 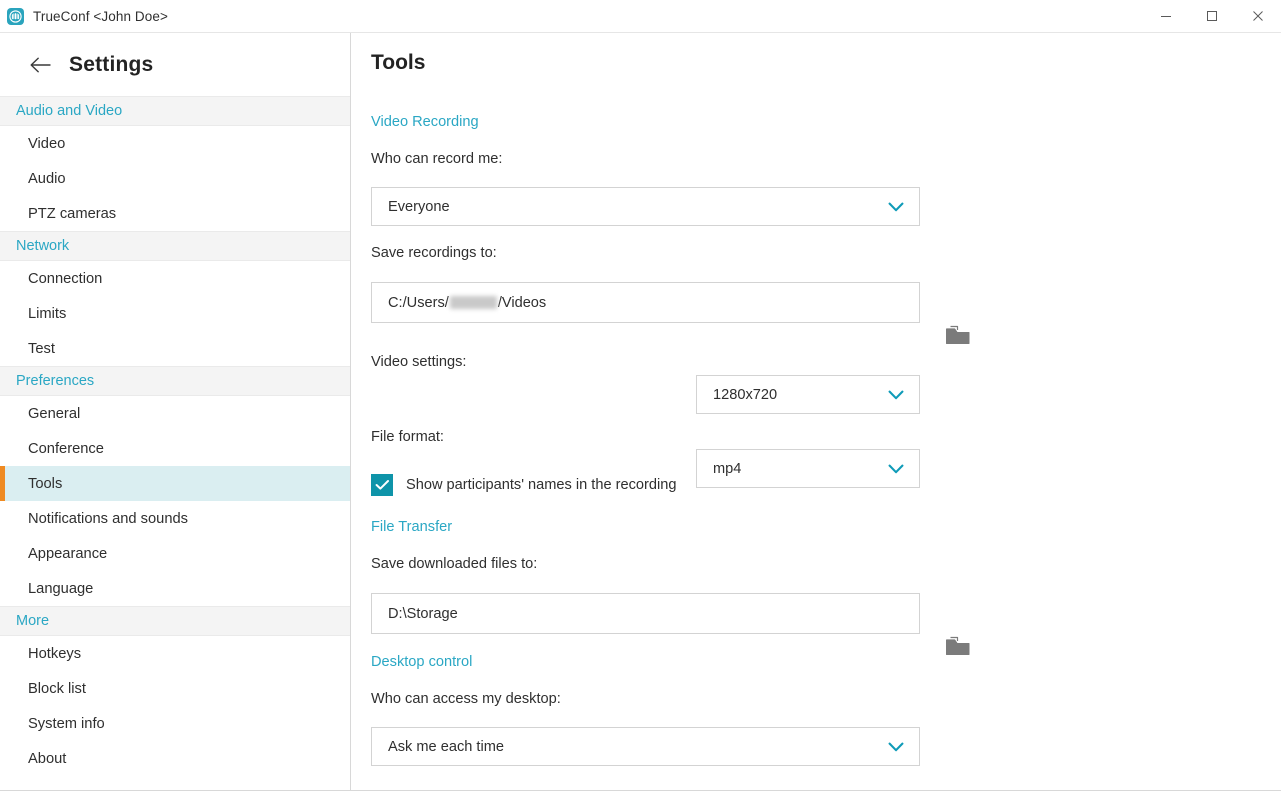 I want to click on path-prefix: C:/Users/, so click(x=418, y=302).